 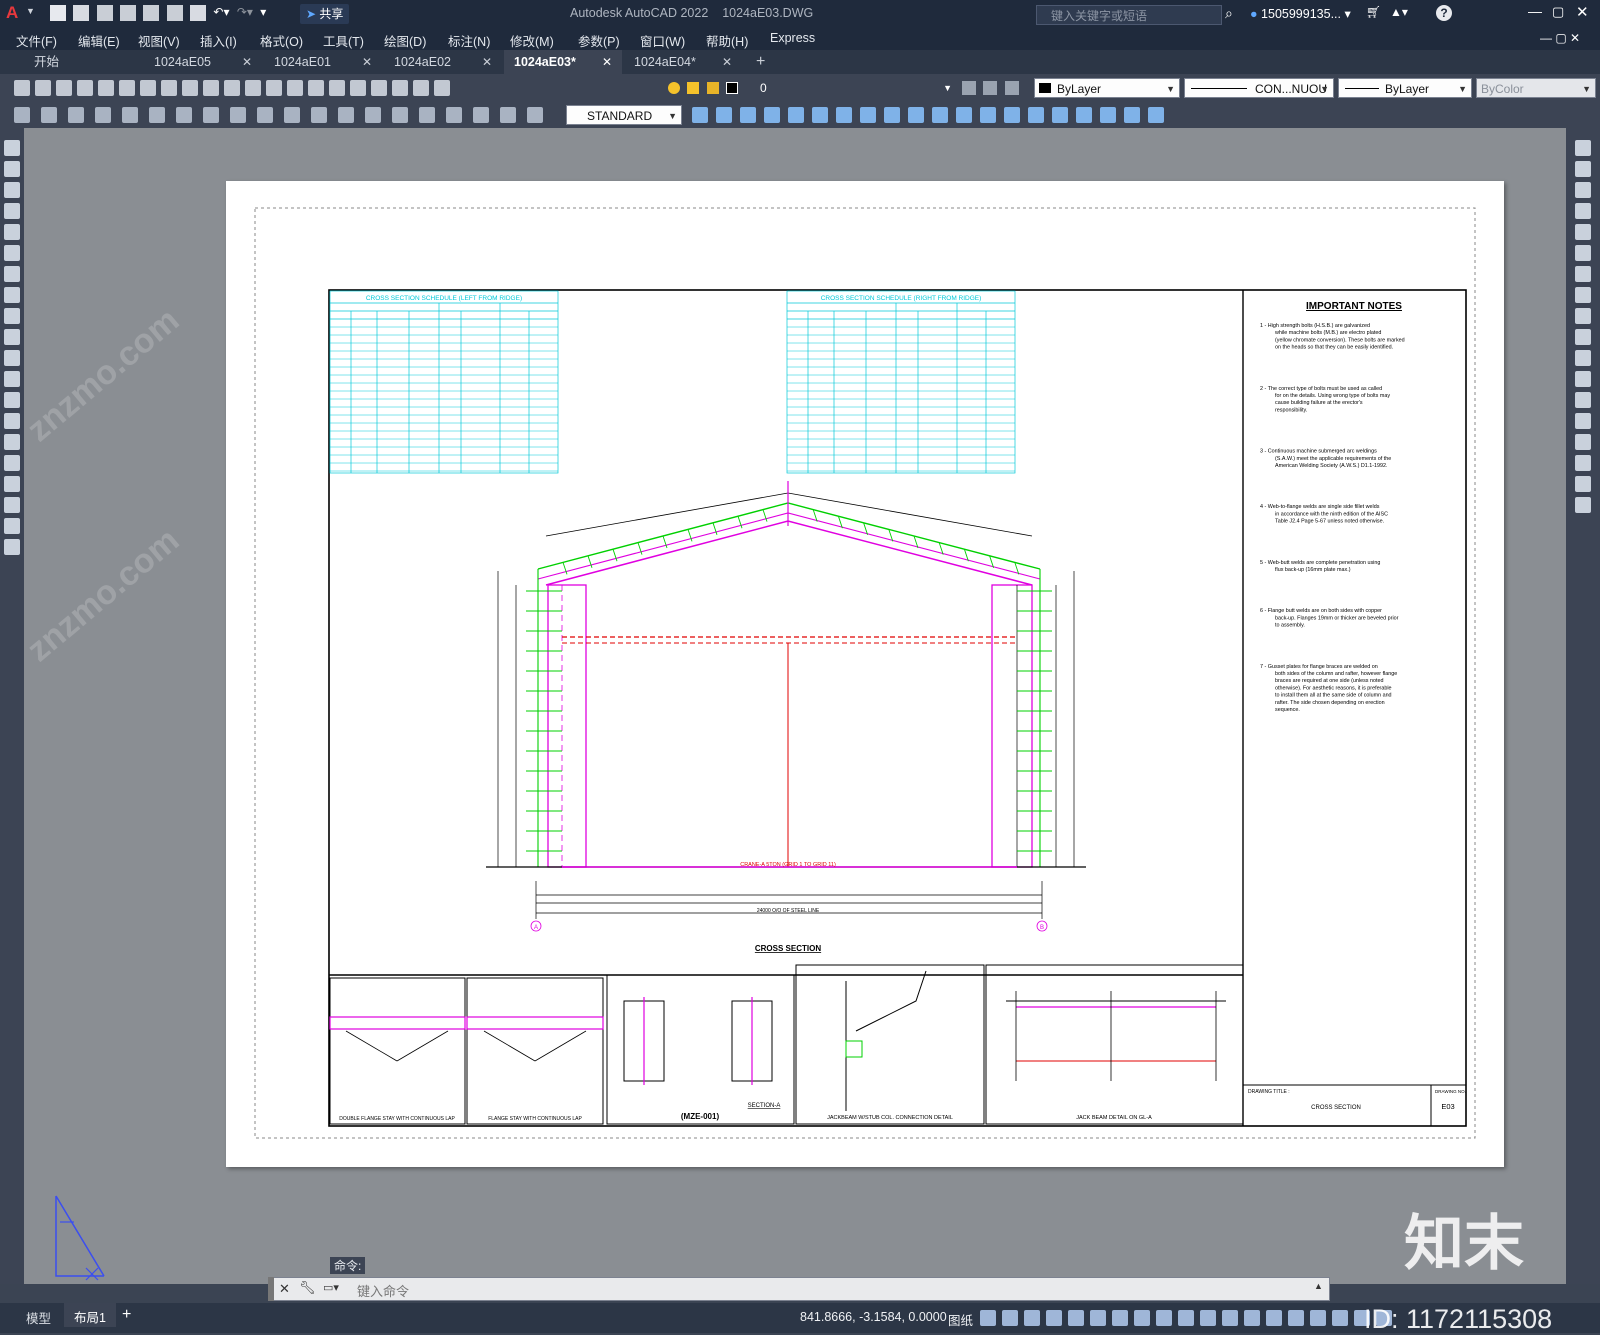 What do you see at coordinates (238, 115) in the screenshot?
I see `angular-dim-icon` at bounding box center [238, 115].